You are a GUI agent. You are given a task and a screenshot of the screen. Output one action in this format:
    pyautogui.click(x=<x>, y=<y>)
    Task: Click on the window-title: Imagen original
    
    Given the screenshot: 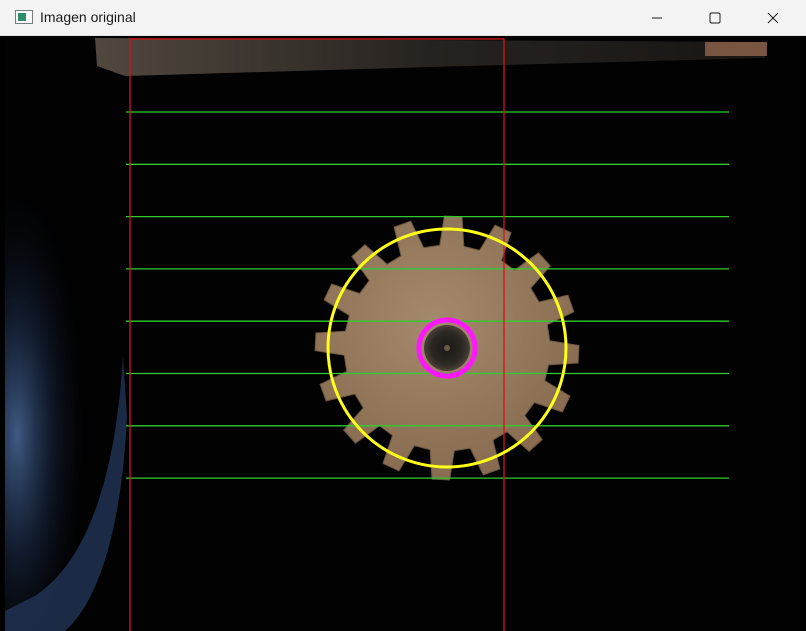 What is the action you would take?
    pyautogui.click(x=88, y=17)
    